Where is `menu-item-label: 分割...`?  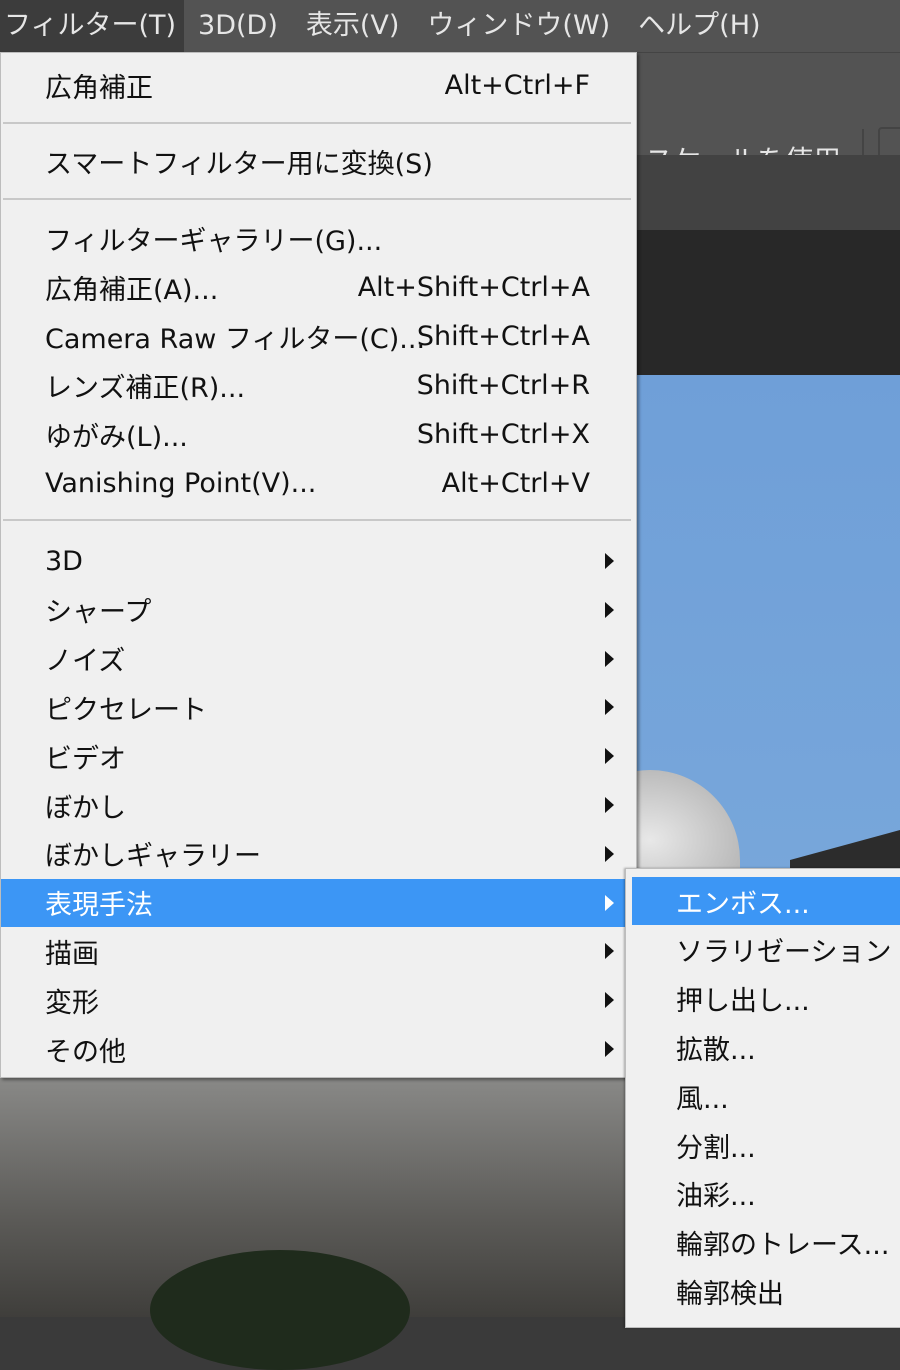 menu-item-label: 分割... is located at coordinates (716, 1148).